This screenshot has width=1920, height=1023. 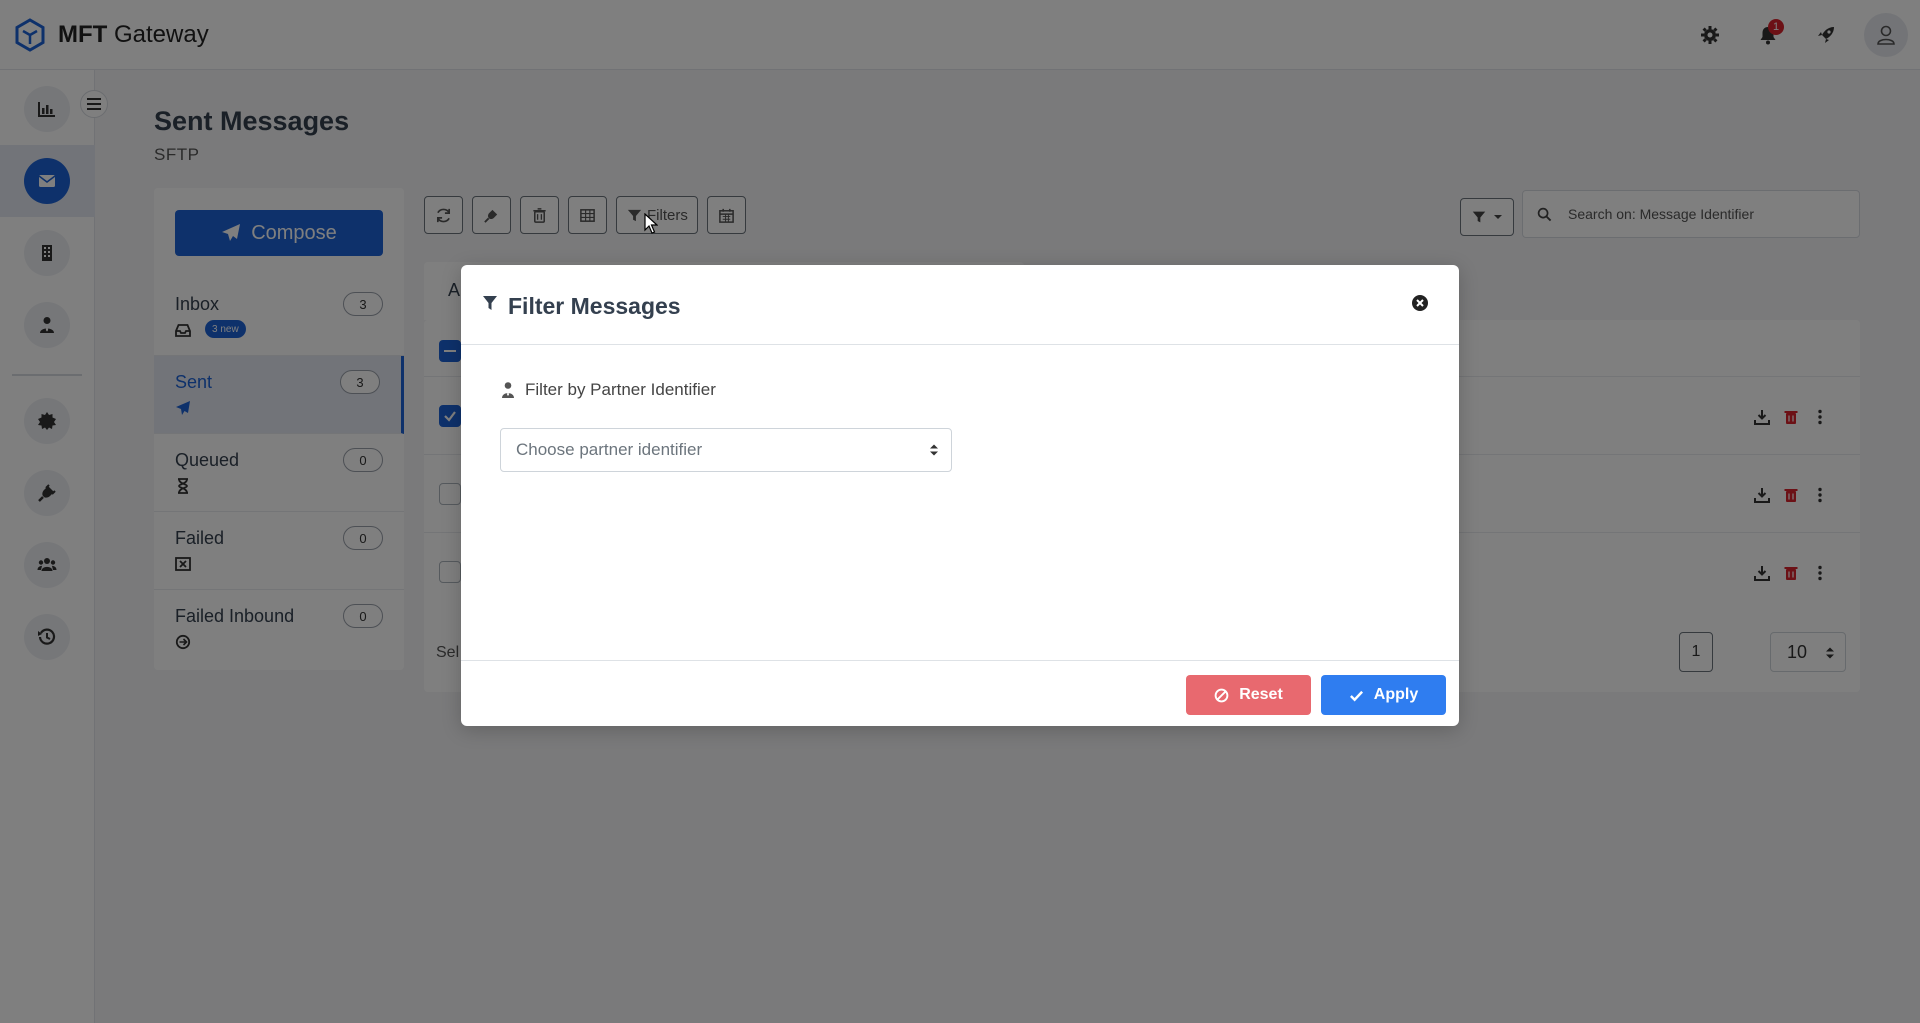 I want to click on partner-identifier-select: Choose partner identifier, so click(x=726, y=450).